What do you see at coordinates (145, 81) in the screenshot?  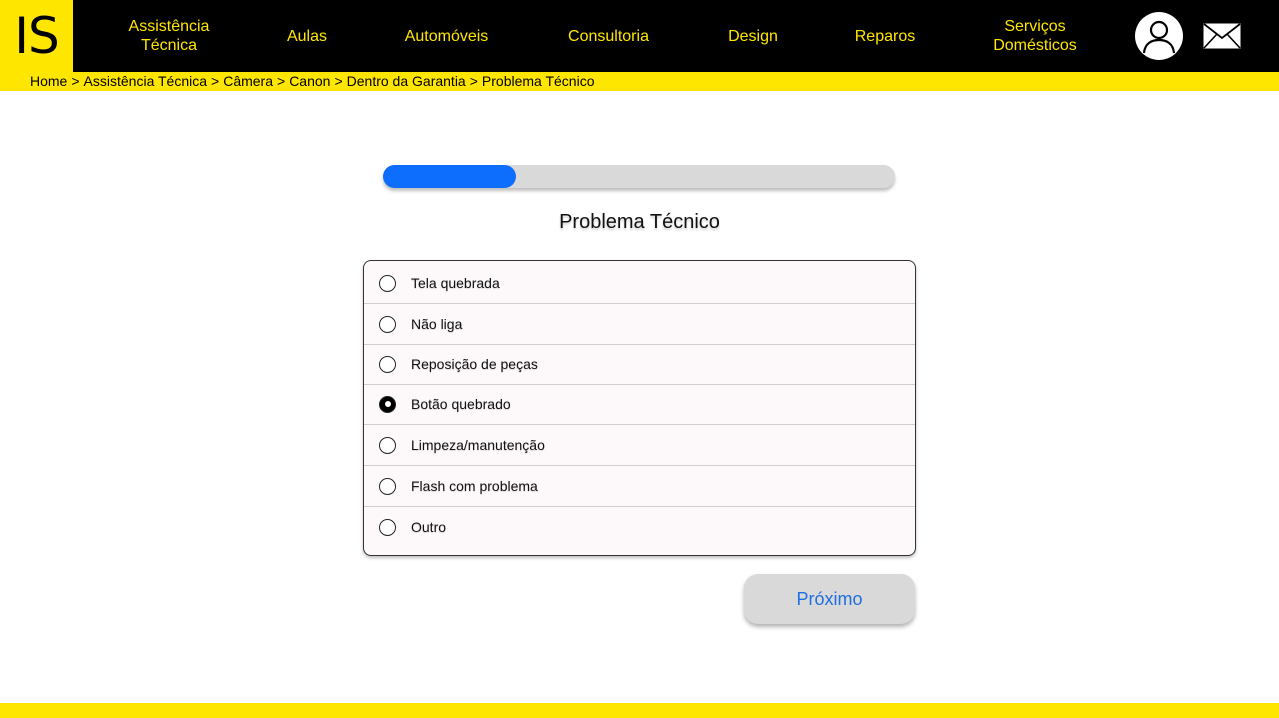 I see `breadcrumb-item-assistencia-tecnica: Assistência Técnica` at bounding box center [145, 81].